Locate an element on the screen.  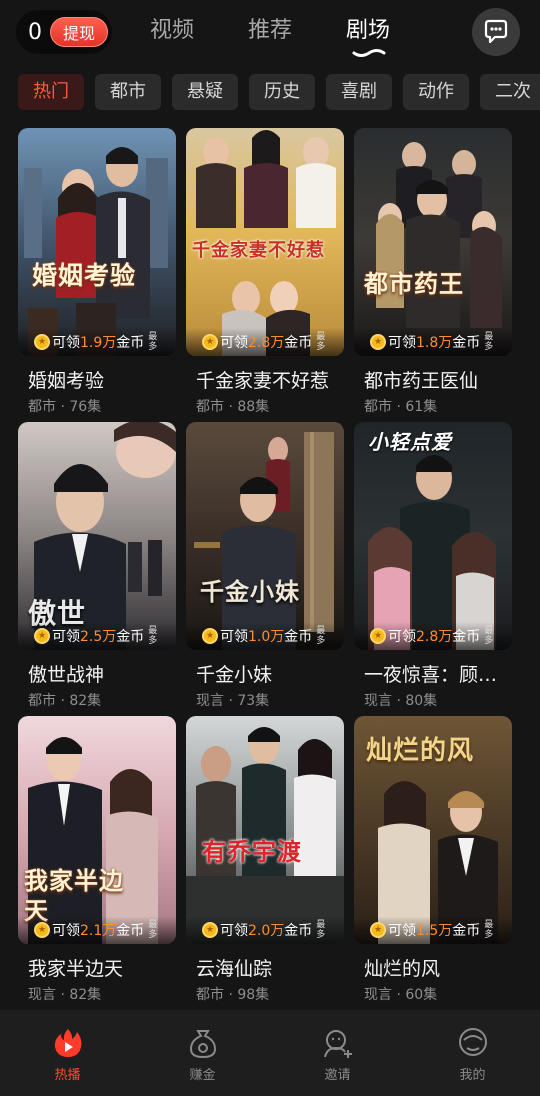
drama-title: 都市药王医仙 is located at coordinates (438, 379).